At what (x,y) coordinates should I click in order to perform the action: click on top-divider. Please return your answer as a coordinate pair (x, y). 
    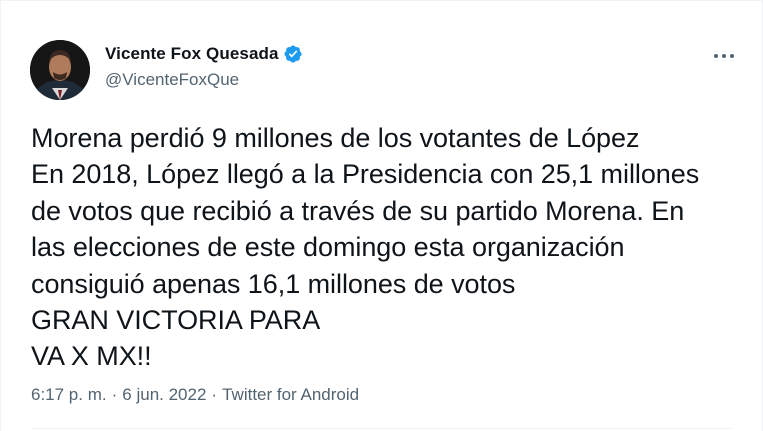
    Looking at the image, I should click on (381, 0).